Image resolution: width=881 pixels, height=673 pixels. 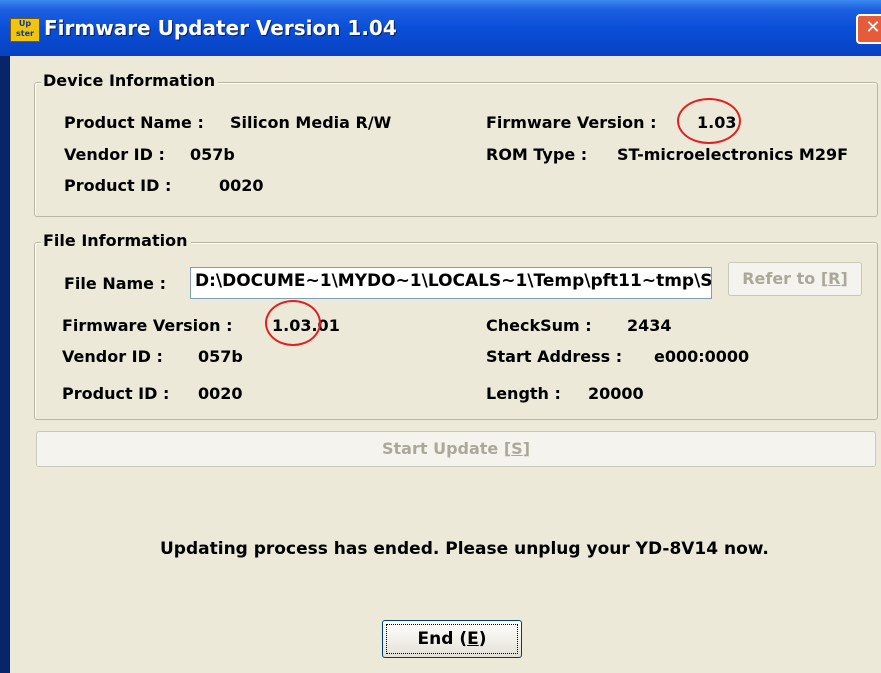 I want to click on device-product-id-value: 0020, so click(x=241, y=185).